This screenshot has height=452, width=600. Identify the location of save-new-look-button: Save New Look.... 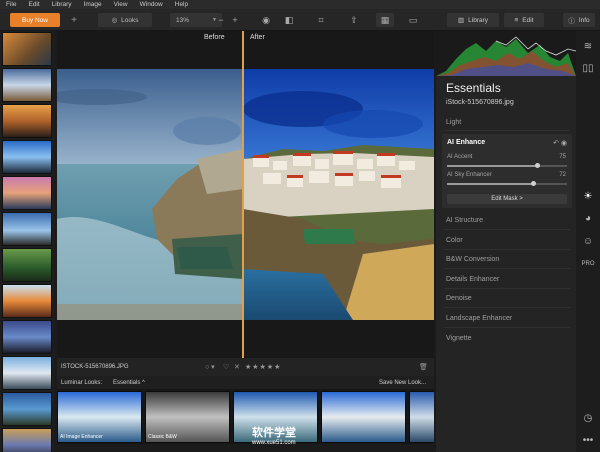
(402, 383).